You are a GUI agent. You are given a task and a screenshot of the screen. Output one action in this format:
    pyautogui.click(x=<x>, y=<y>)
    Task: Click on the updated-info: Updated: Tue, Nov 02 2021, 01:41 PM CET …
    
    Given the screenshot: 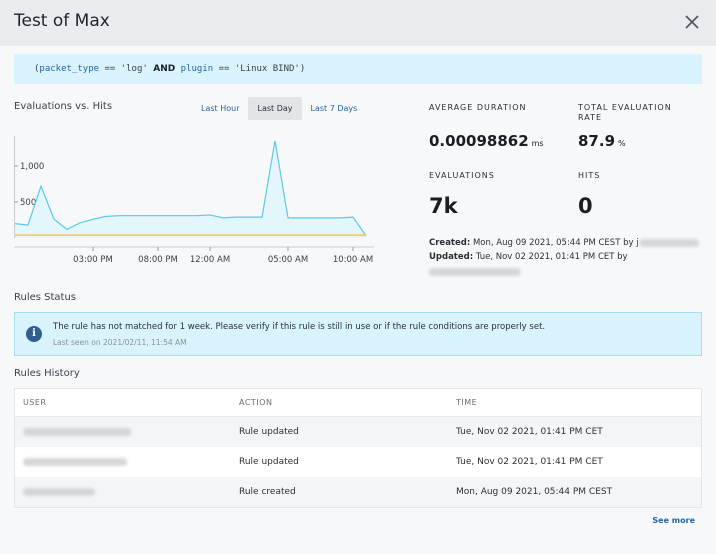 What is the action you would take?
    pyautogui.click(x=528, y=257)
    